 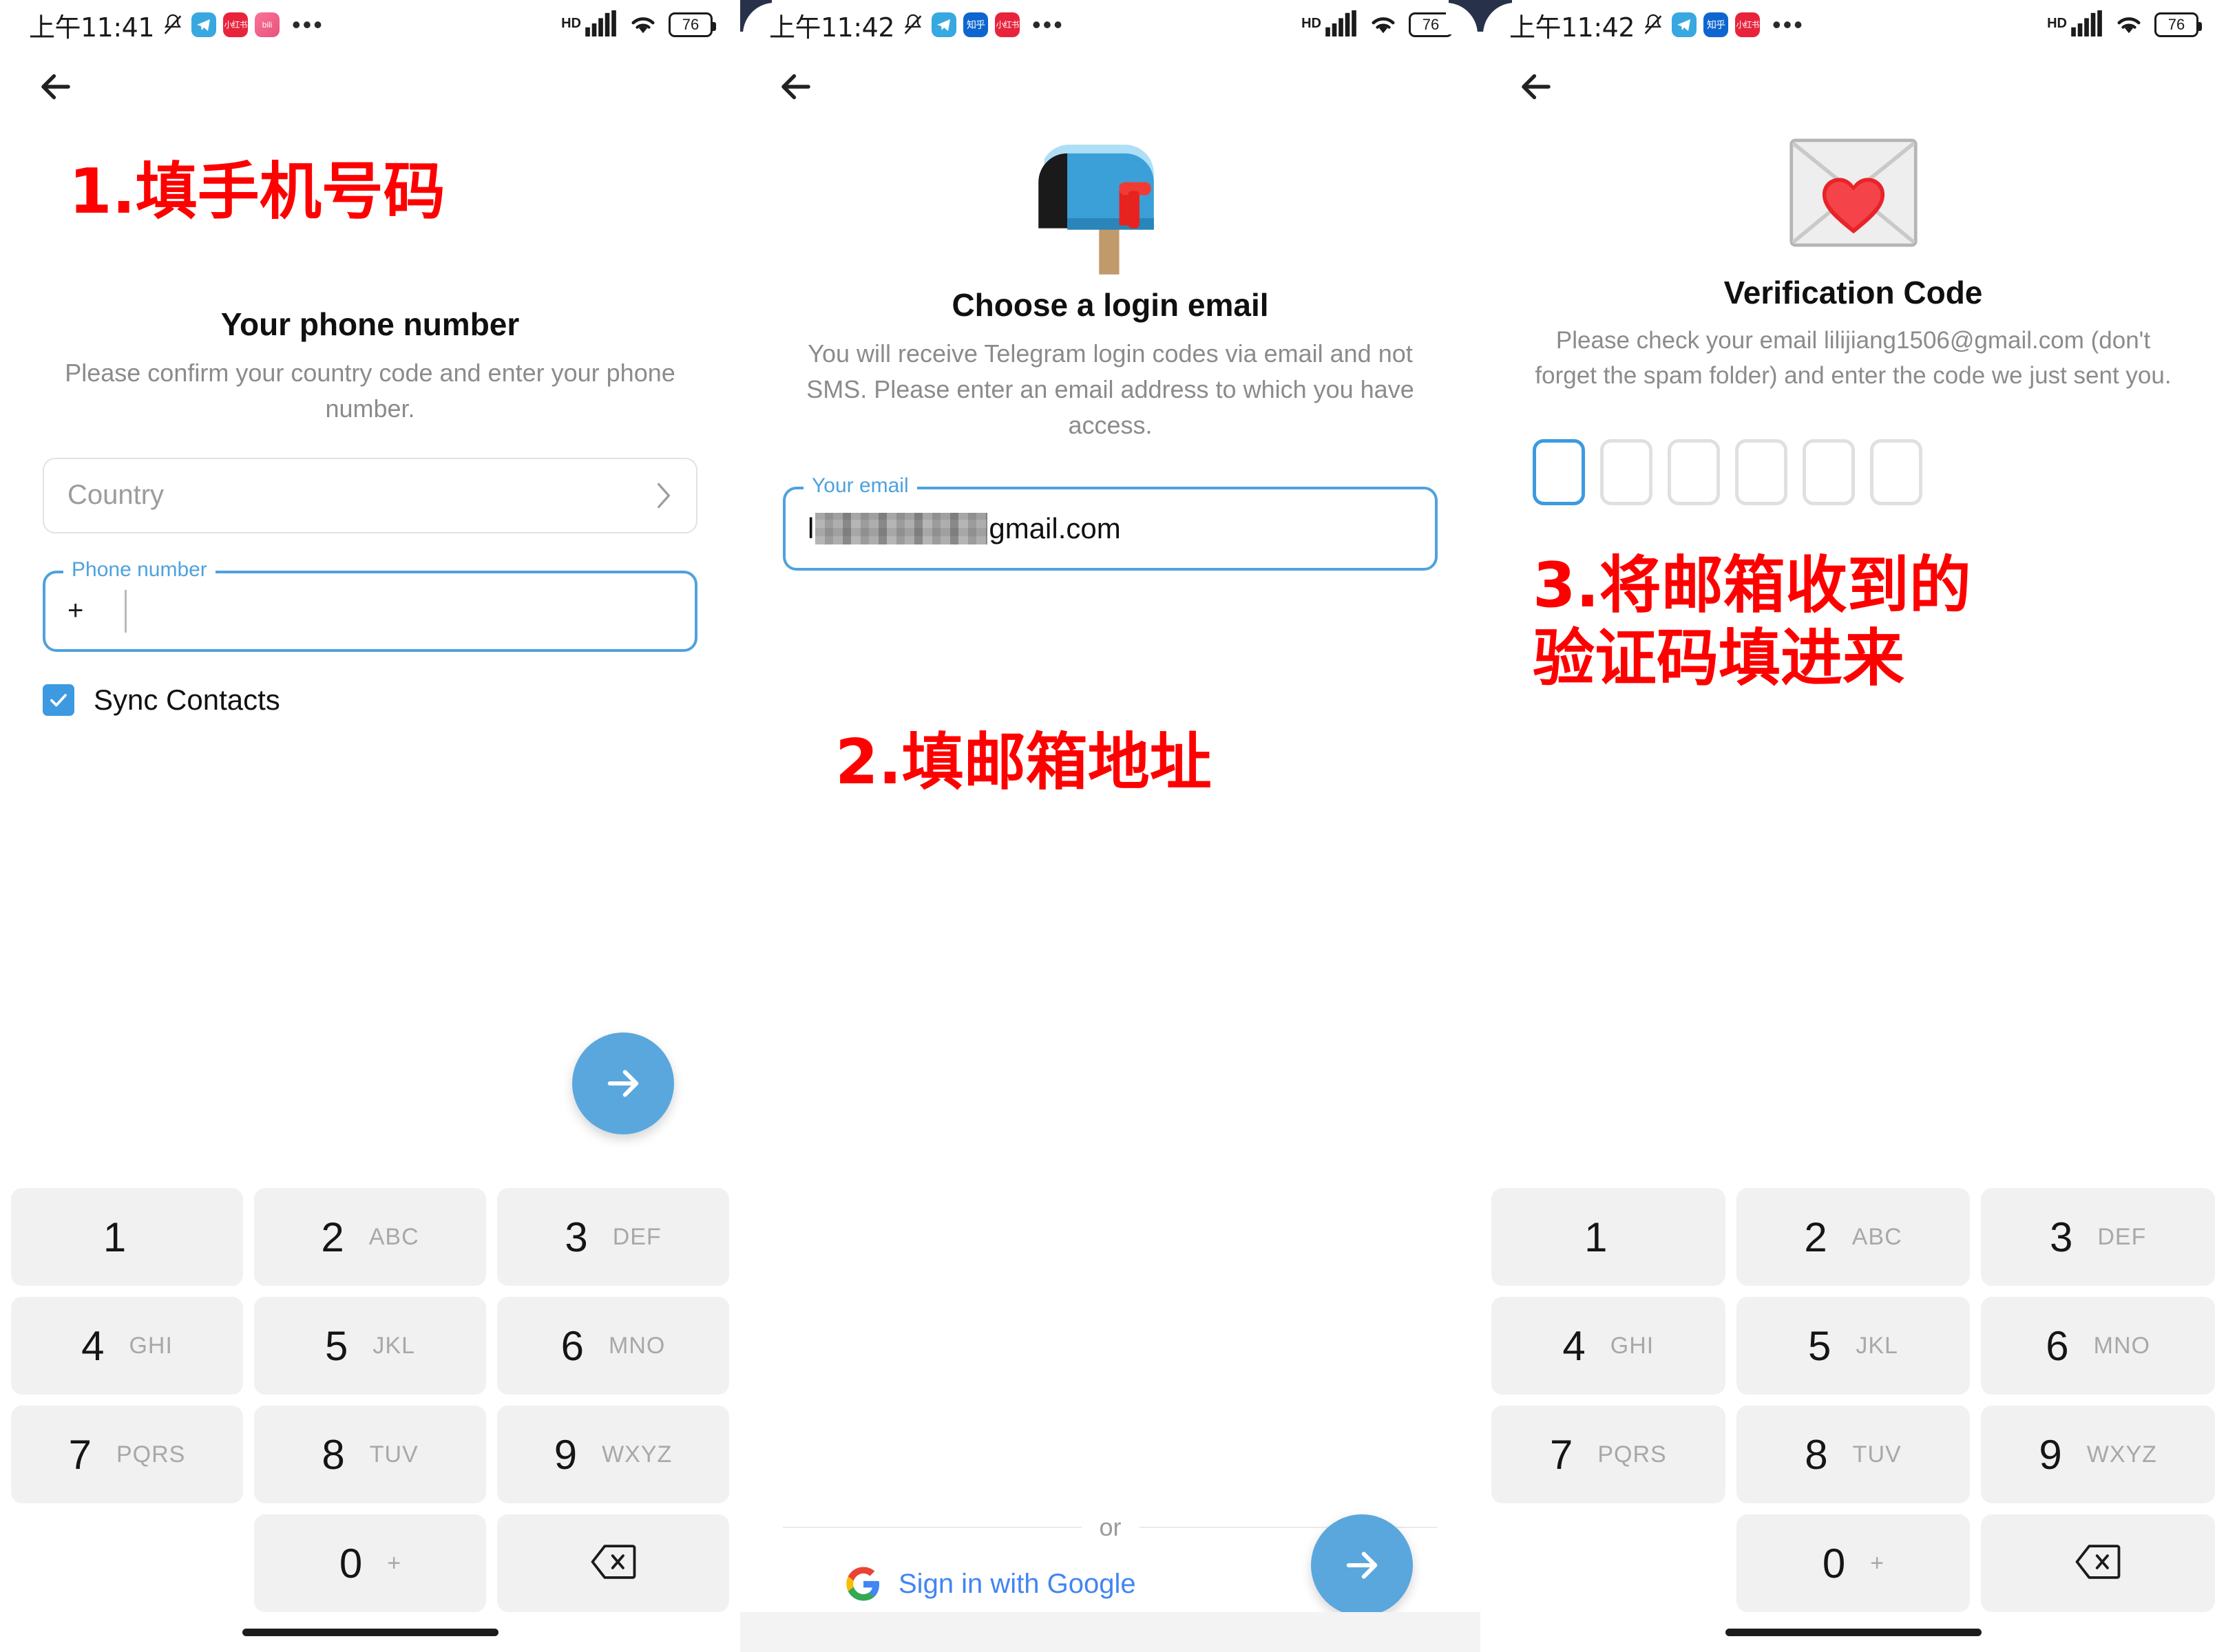 What do you see at coordinates (1816, 1454) in the screenshot?
I see `key-digit: 8` at bounding box center [1816, 1454].